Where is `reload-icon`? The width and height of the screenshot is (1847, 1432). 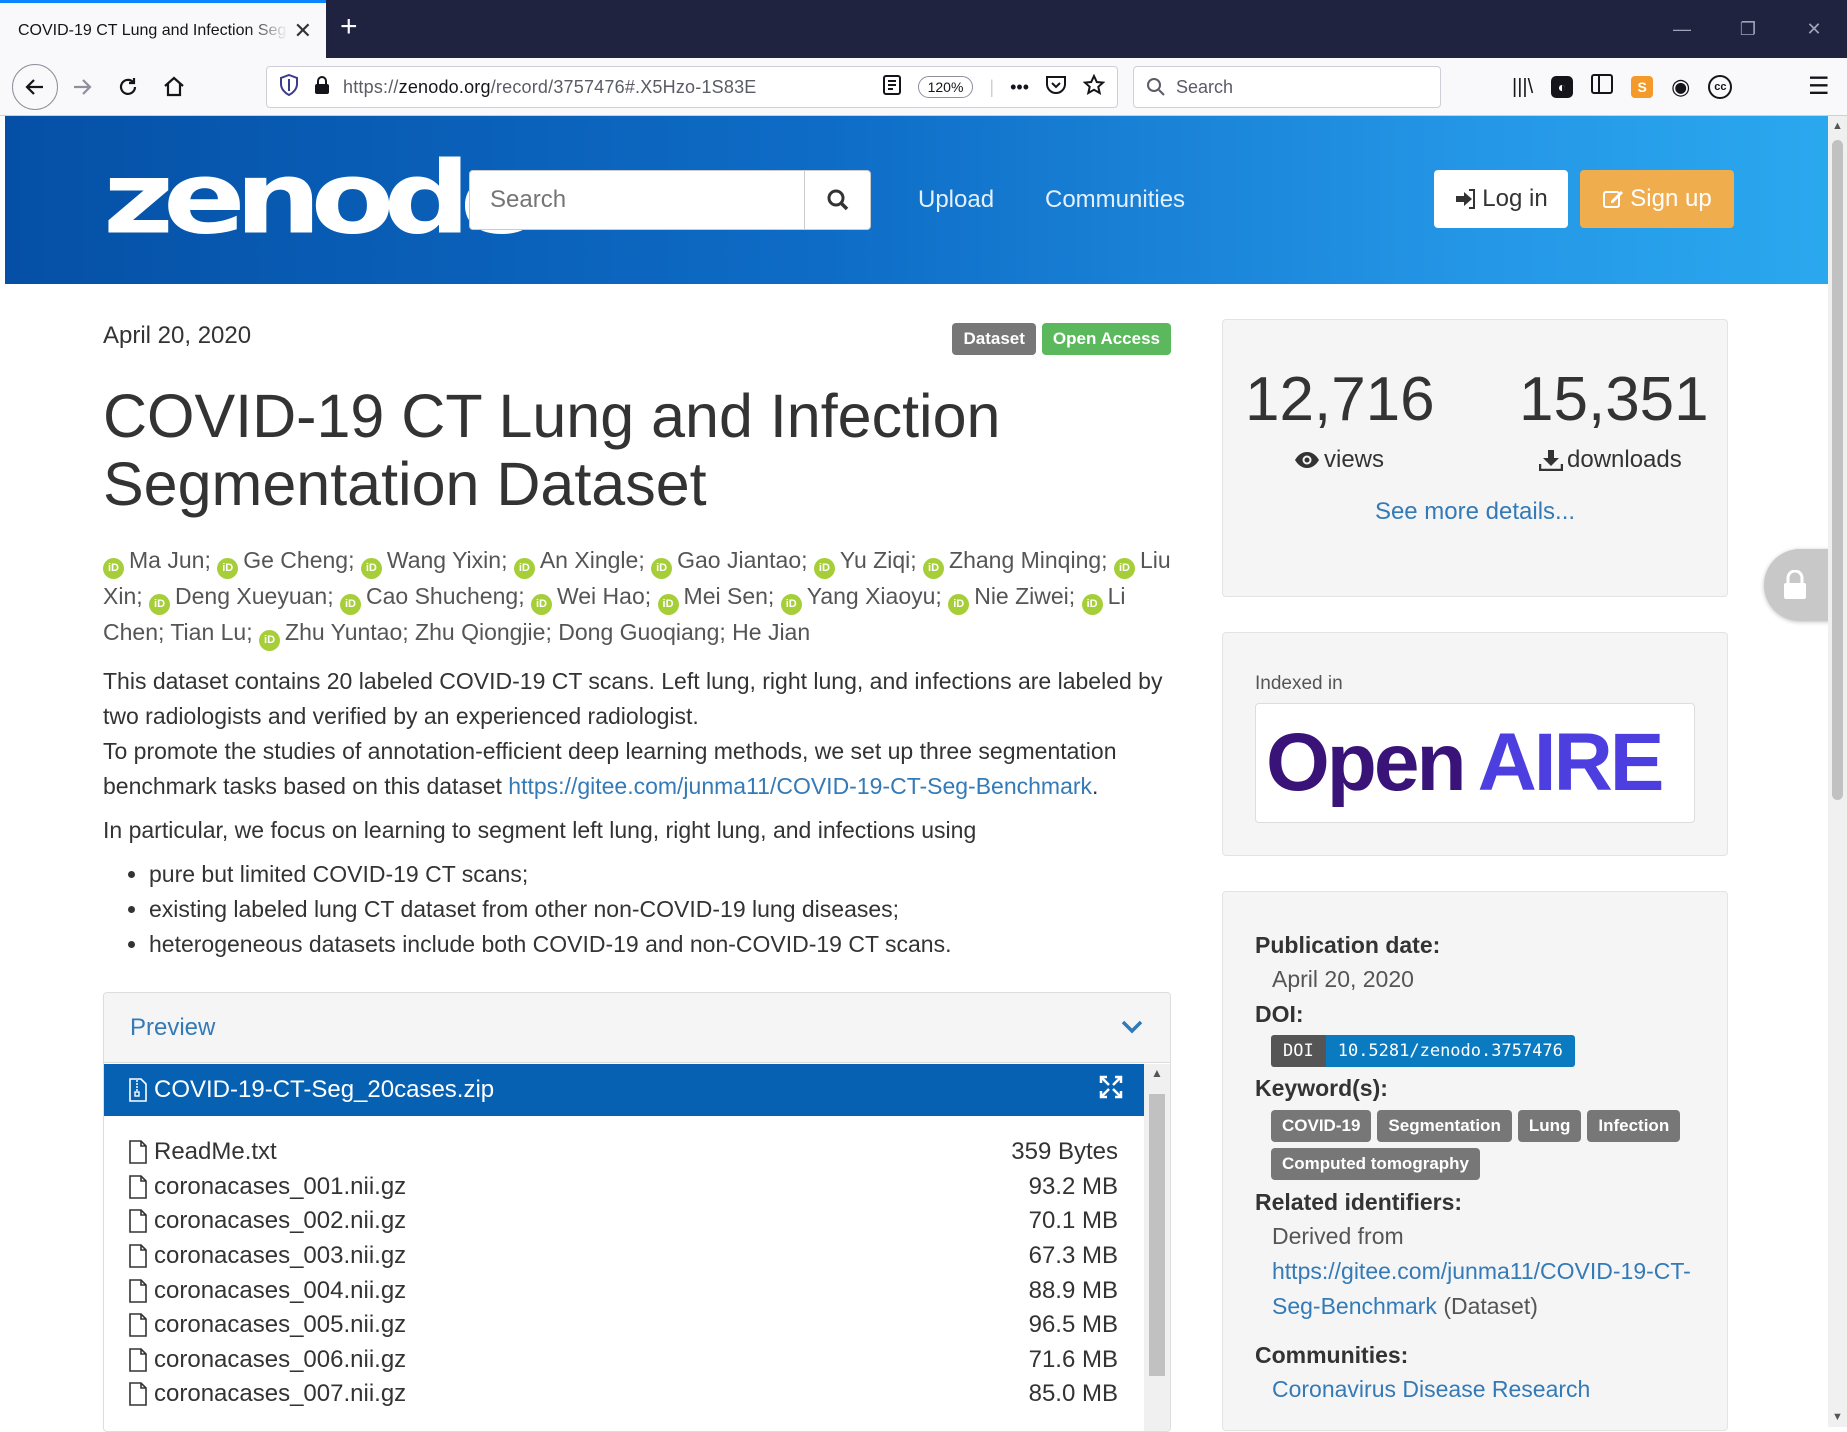
reload-icon is located at coordinates (128, 87).